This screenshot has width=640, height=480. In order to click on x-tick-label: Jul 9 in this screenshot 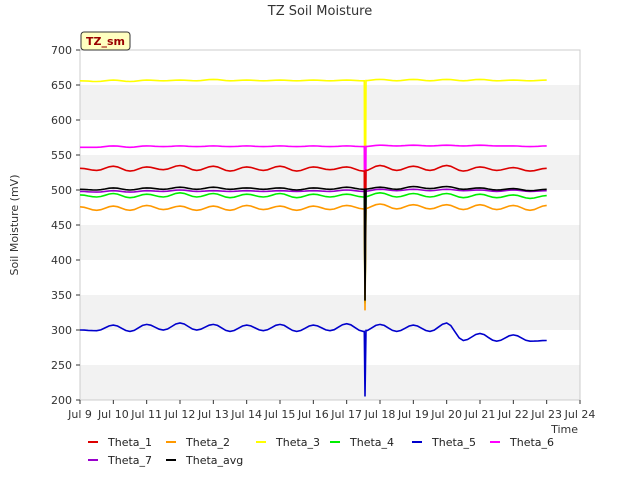, I will do `click(79, 414)`.